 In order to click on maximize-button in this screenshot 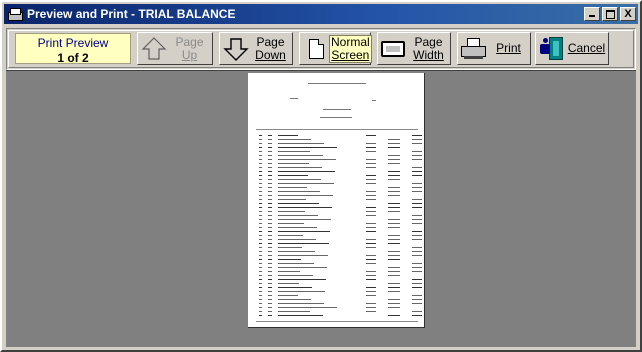, I will do `click(610, 14)`.